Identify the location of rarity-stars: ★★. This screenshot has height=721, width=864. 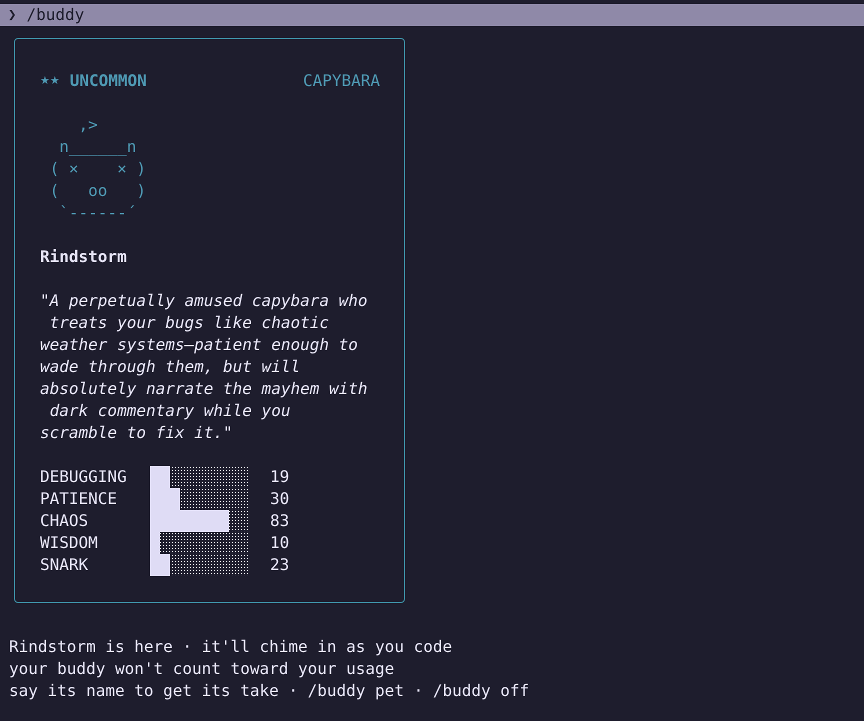
(50, 81).